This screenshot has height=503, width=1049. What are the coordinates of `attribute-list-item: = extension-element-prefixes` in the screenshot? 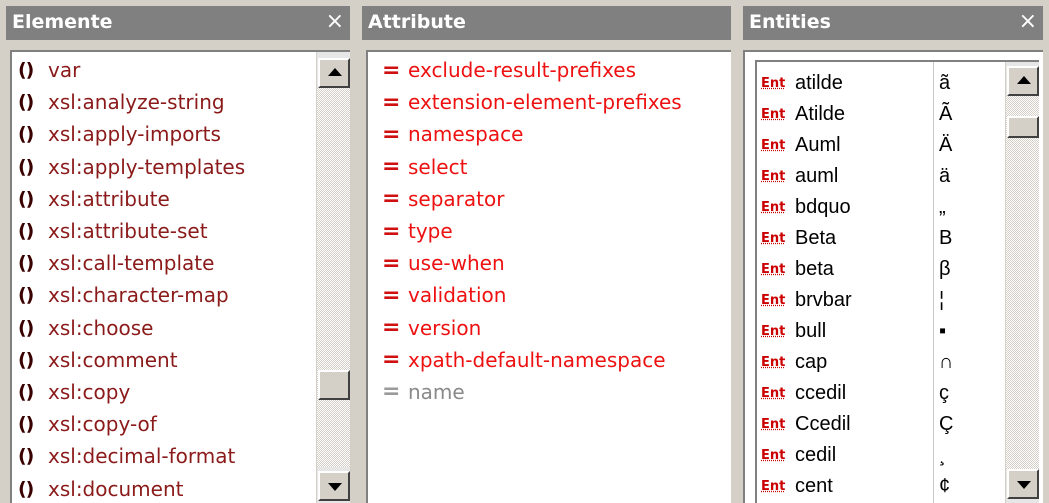 It's located at (525, 102).